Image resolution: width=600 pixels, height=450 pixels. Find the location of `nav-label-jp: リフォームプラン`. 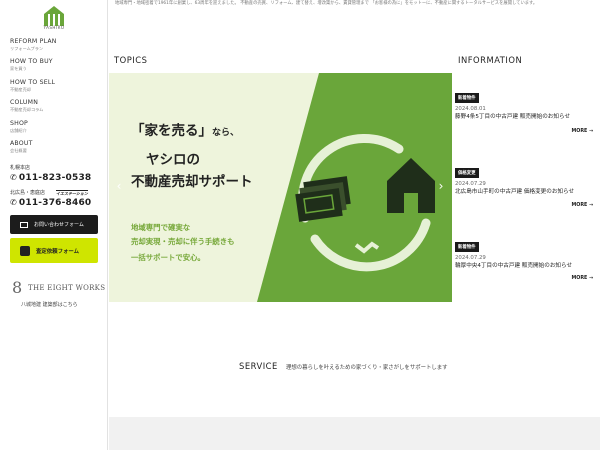

nav-label-jp: リフォームプラン is located at coordinates (27, 48).